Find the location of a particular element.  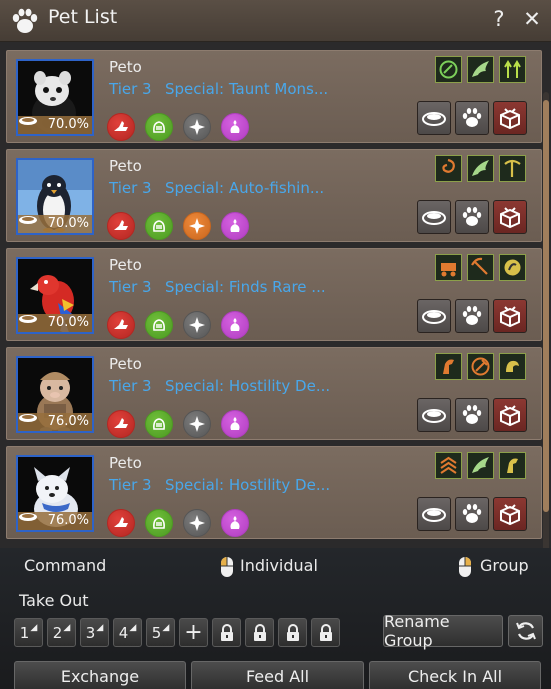

arrows-icon is located at coordinates (512, 69).